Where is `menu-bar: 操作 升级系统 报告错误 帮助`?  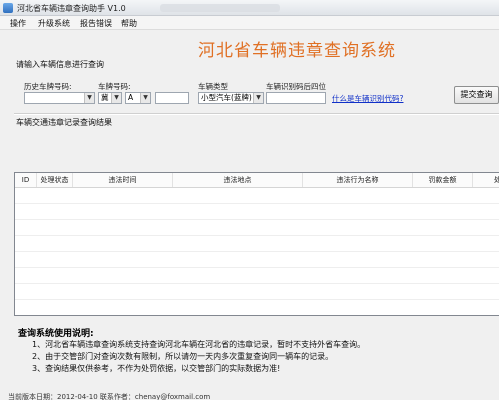 menu-bar: 操作 升级系统 报告错误 帮助 is located at coordinates (249, 23).